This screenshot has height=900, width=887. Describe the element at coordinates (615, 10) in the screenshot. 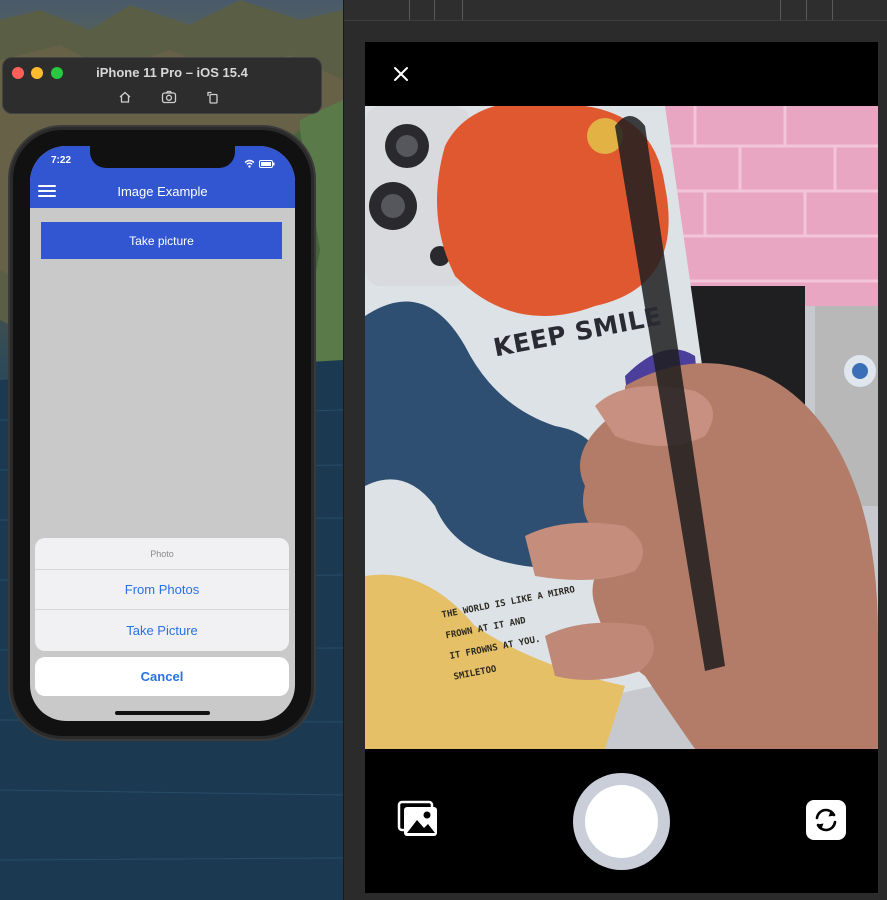

I see `toolbar-ruler` at that location.